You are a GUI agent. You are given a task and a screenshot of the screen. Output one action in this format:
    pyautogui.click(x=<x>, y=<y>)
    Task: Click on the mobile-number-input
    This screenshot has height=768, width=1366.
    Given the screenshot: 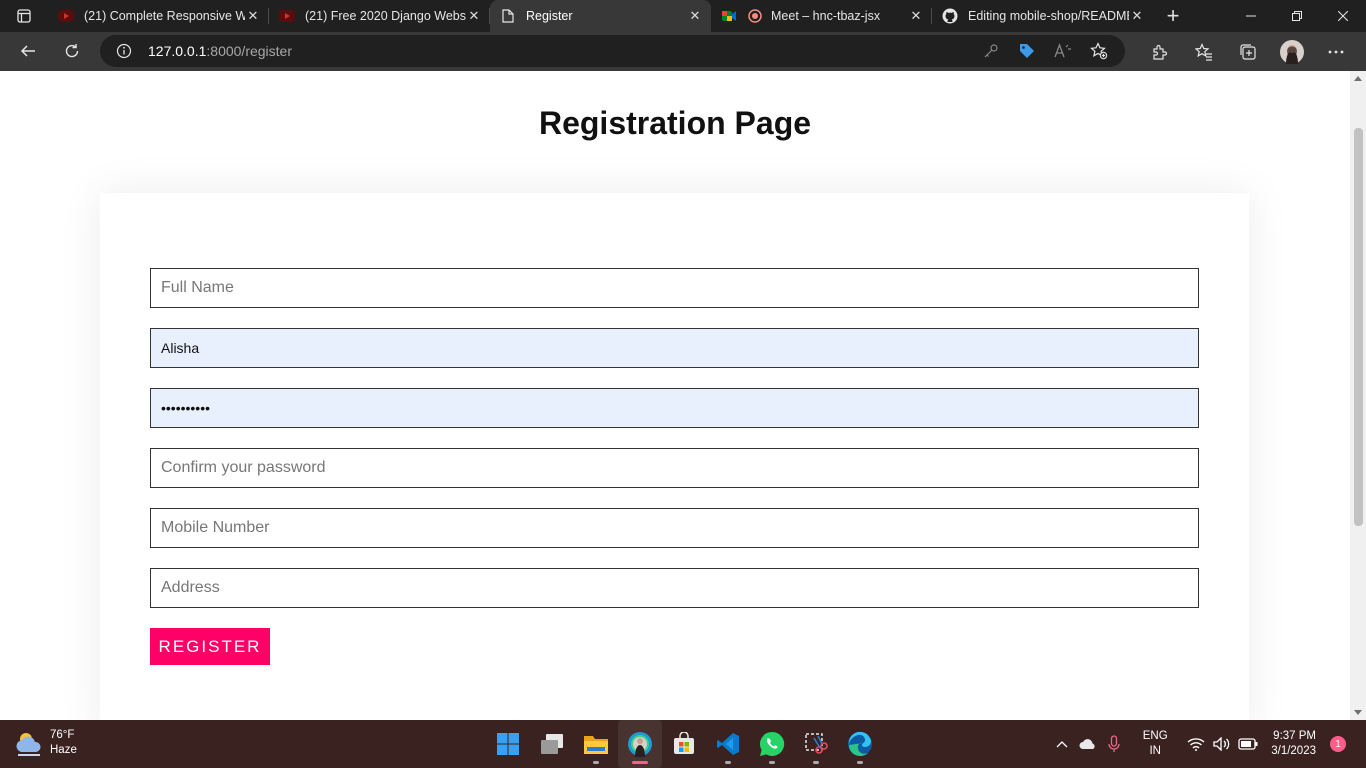 What is the action you would take?
    pyautogui.click(x=674, y=528)
    